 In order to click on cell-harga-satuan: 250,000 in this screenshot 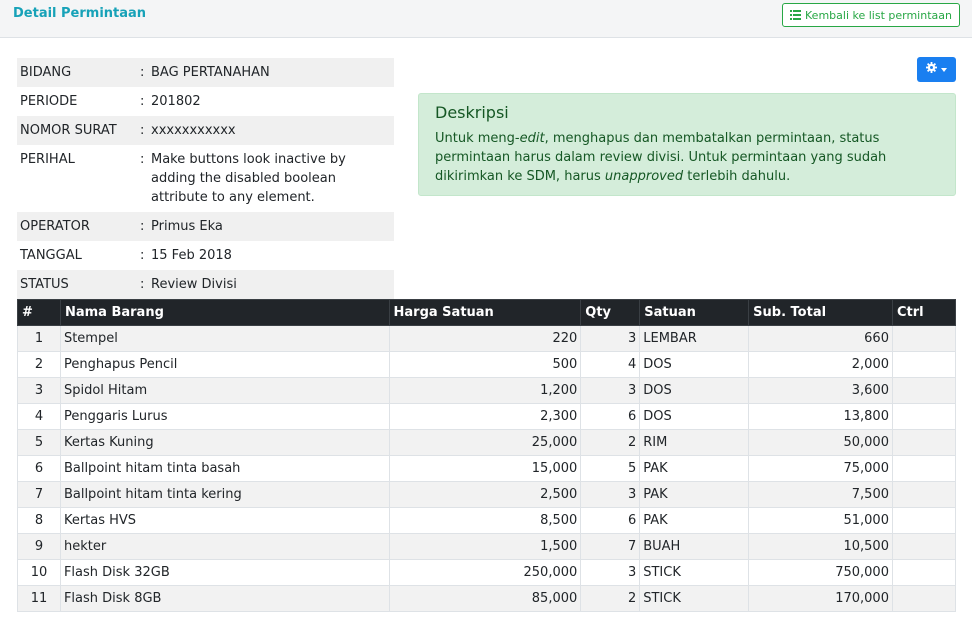, I will do `click(485, 572)`.